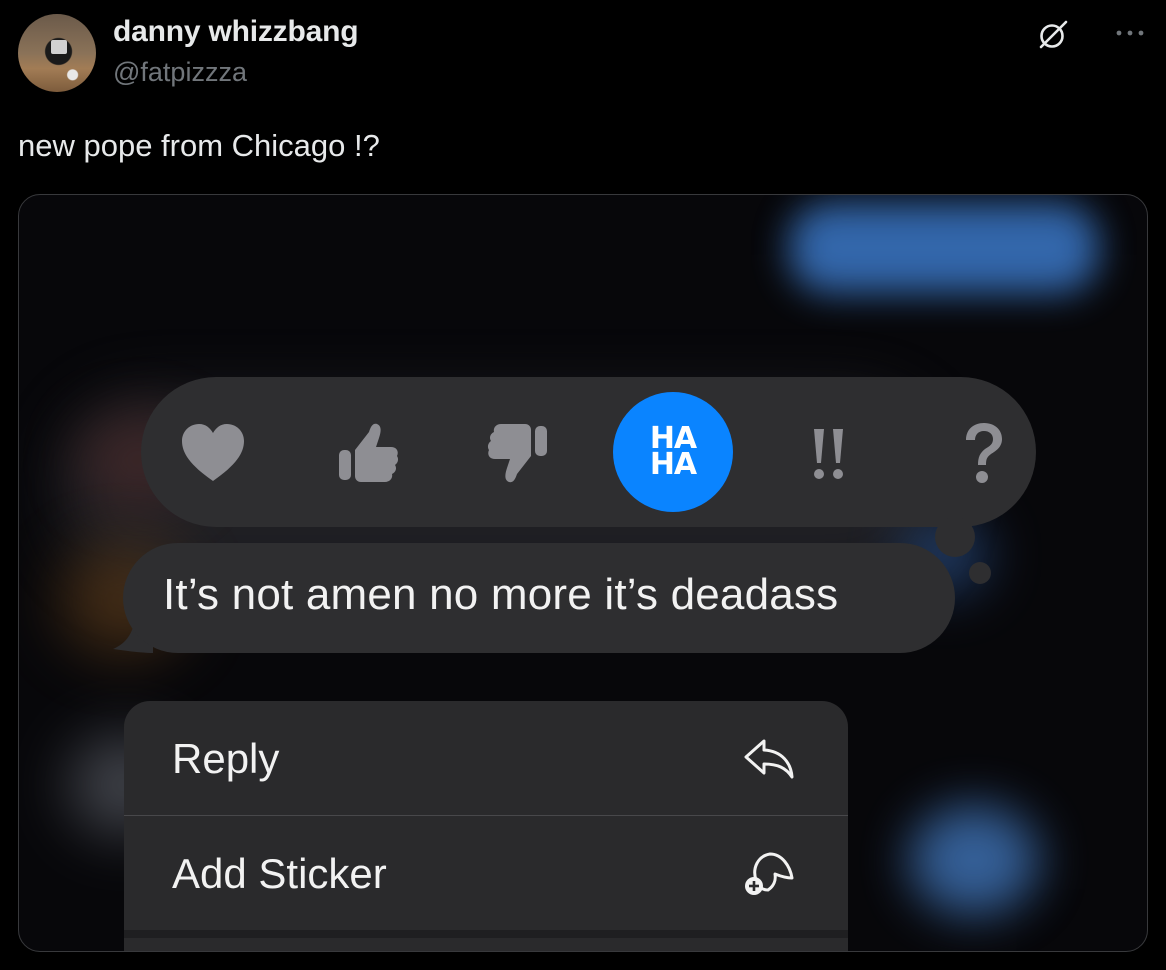 This screenshot has height=970, width=1166. I want to click on heart-icon, so click(213, 453).